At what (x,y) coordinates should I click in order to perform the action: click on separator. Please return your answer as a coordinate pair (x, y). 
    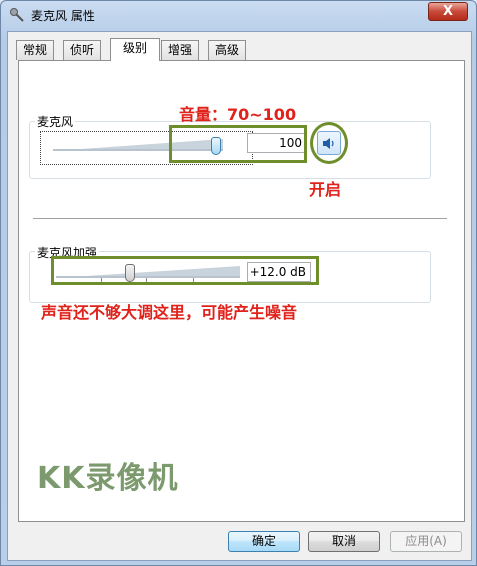
    Looking at the image, I should click on (240, 219).